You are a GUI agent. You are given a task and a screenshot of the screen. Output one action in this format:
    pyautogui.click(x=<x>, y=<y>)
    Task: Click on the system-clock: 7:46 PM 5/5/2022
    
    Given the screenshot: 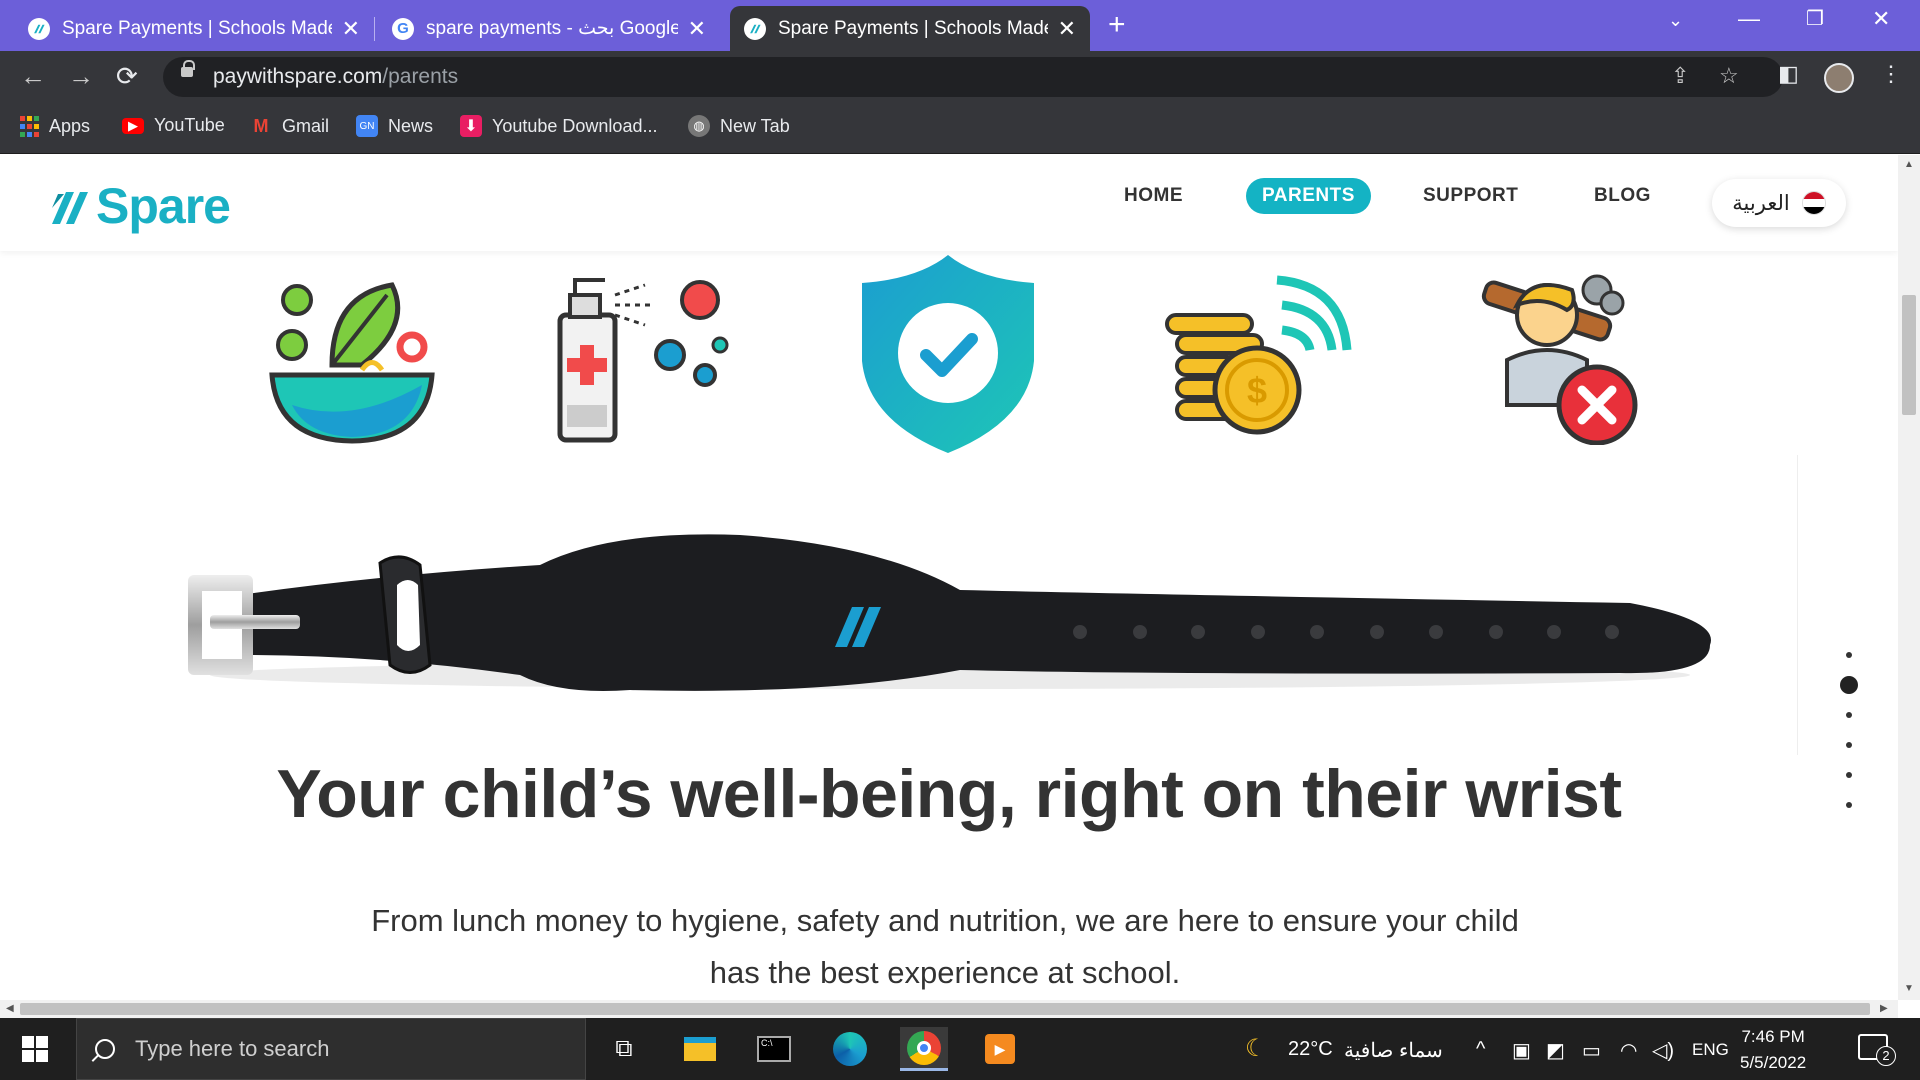 What is the action you would take?
    pyautogui.click(x=1773, y=1050)
    